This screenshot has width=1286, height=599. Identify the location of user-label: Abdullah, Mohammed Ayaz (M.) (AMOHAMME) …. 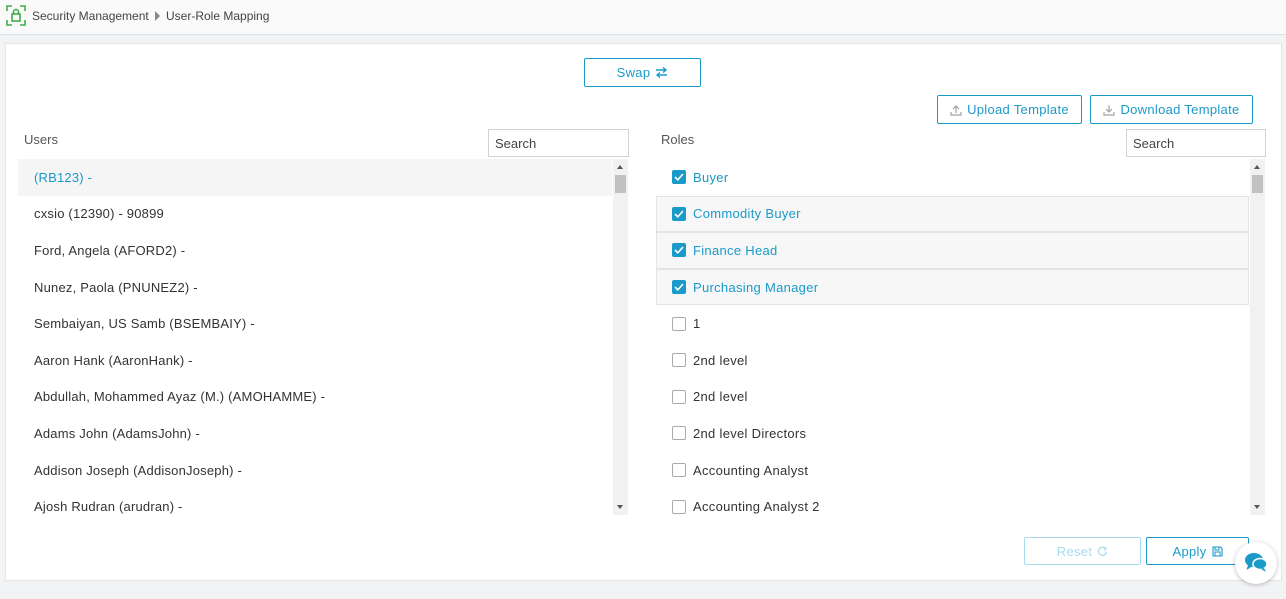
(180, 397).